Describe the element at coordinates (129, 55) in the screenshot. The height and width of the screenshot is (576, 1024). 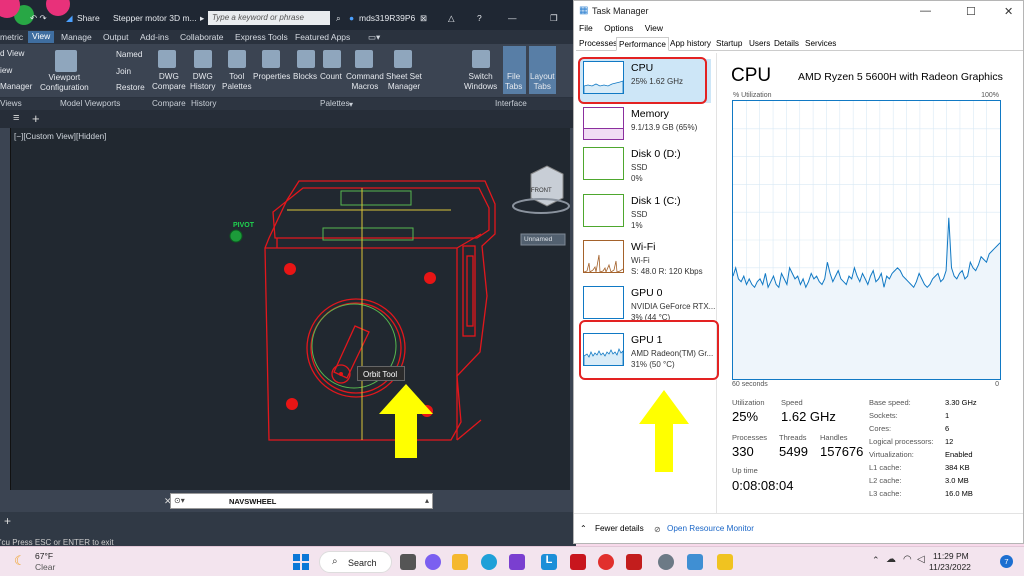
I see `named-viewports-button: Named` at that location.